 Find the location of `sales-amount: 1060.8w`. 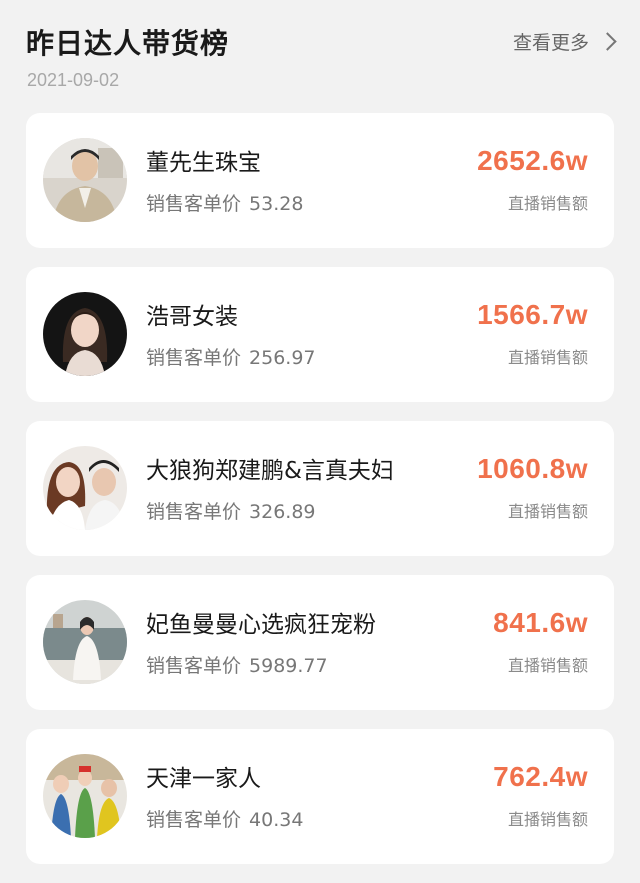

sales-amount: 1060.8w is located at coordinates (532, 468).